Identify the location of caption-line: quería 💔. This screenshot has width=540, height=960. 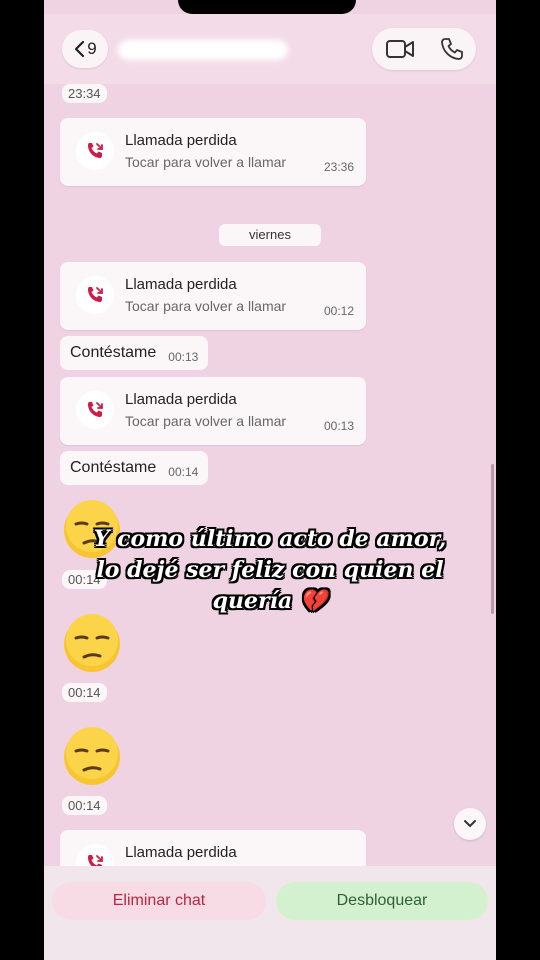
(270, 601).